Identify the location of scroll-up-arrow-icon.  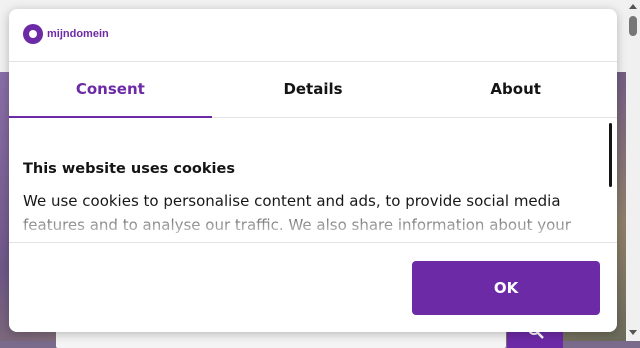
(633, 6).